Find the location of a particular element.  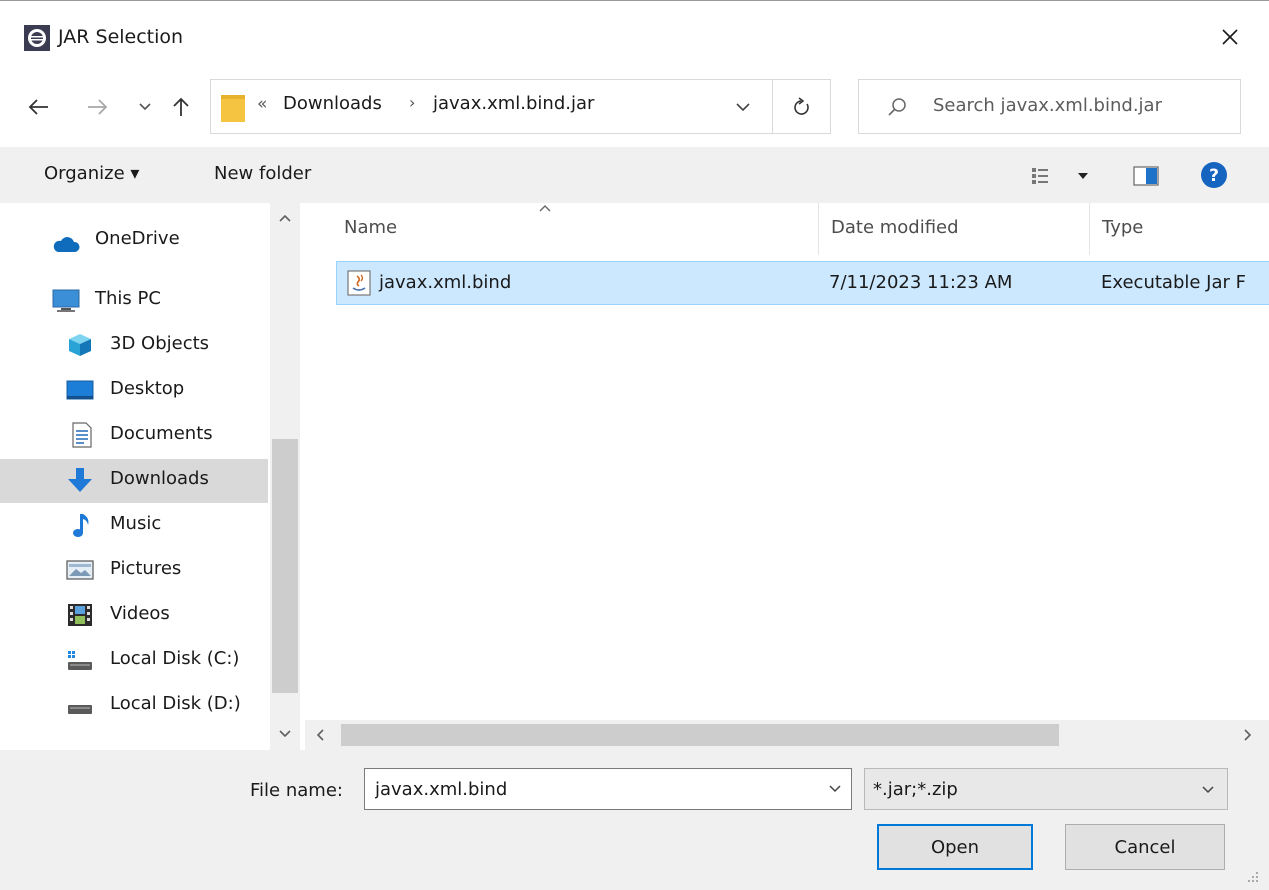

file-type-select: *.jar;*.zip is located at coordinates (1046, 789).